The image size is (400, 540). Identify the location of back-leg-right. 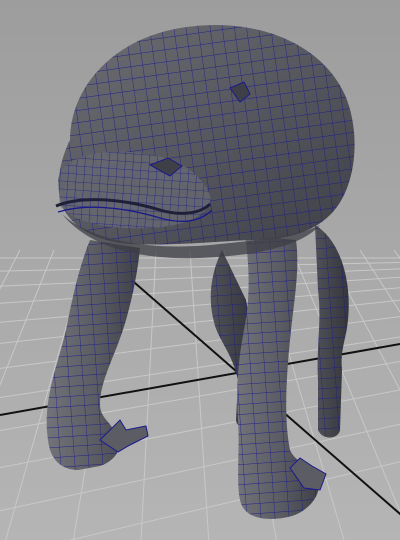
(332, 331).